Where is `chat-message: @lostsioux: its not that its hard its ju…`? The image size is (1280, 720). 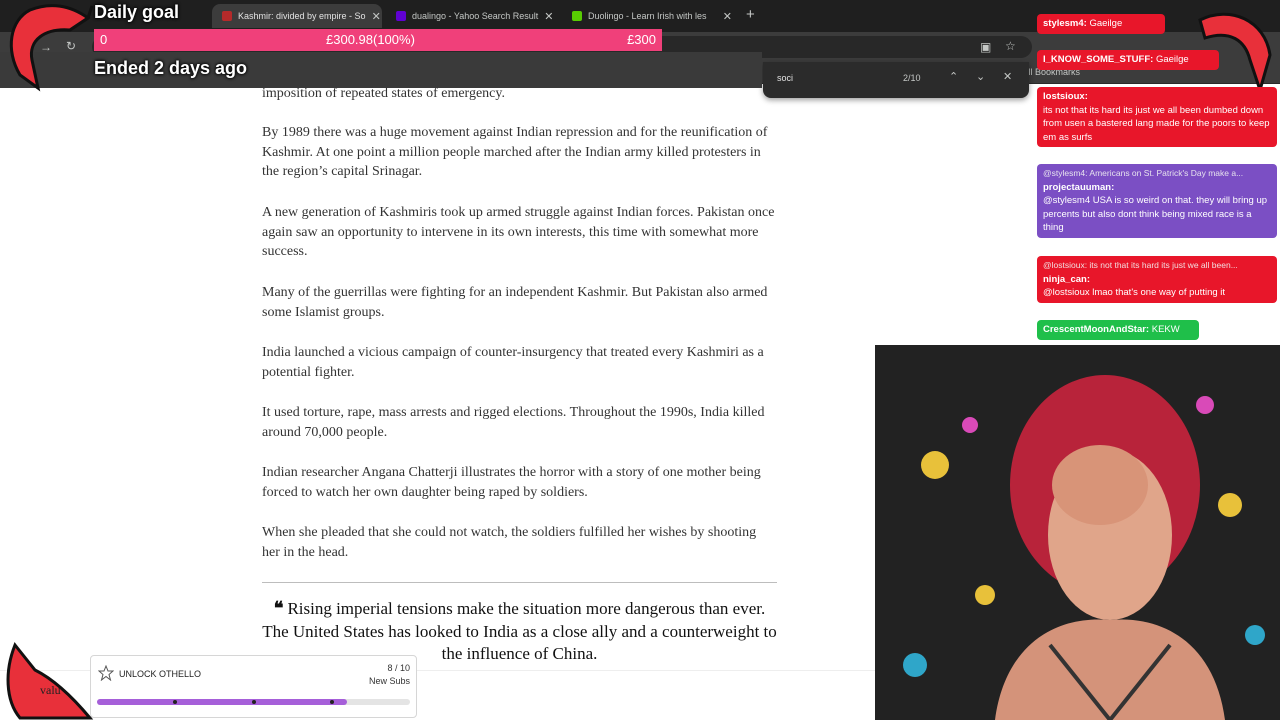 chat-message: @lostsioux: its not that its hard its ju… is located at coordinates (1157, 279).